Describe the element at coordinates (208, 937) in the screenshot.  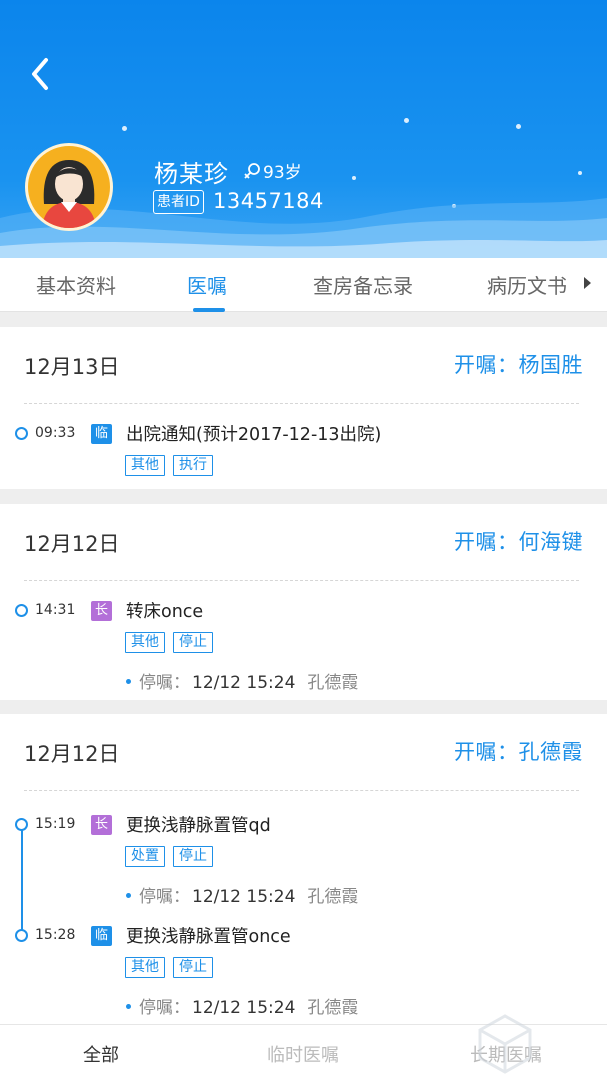
I see `order-title: 更换浅静脉置管once` at that location.